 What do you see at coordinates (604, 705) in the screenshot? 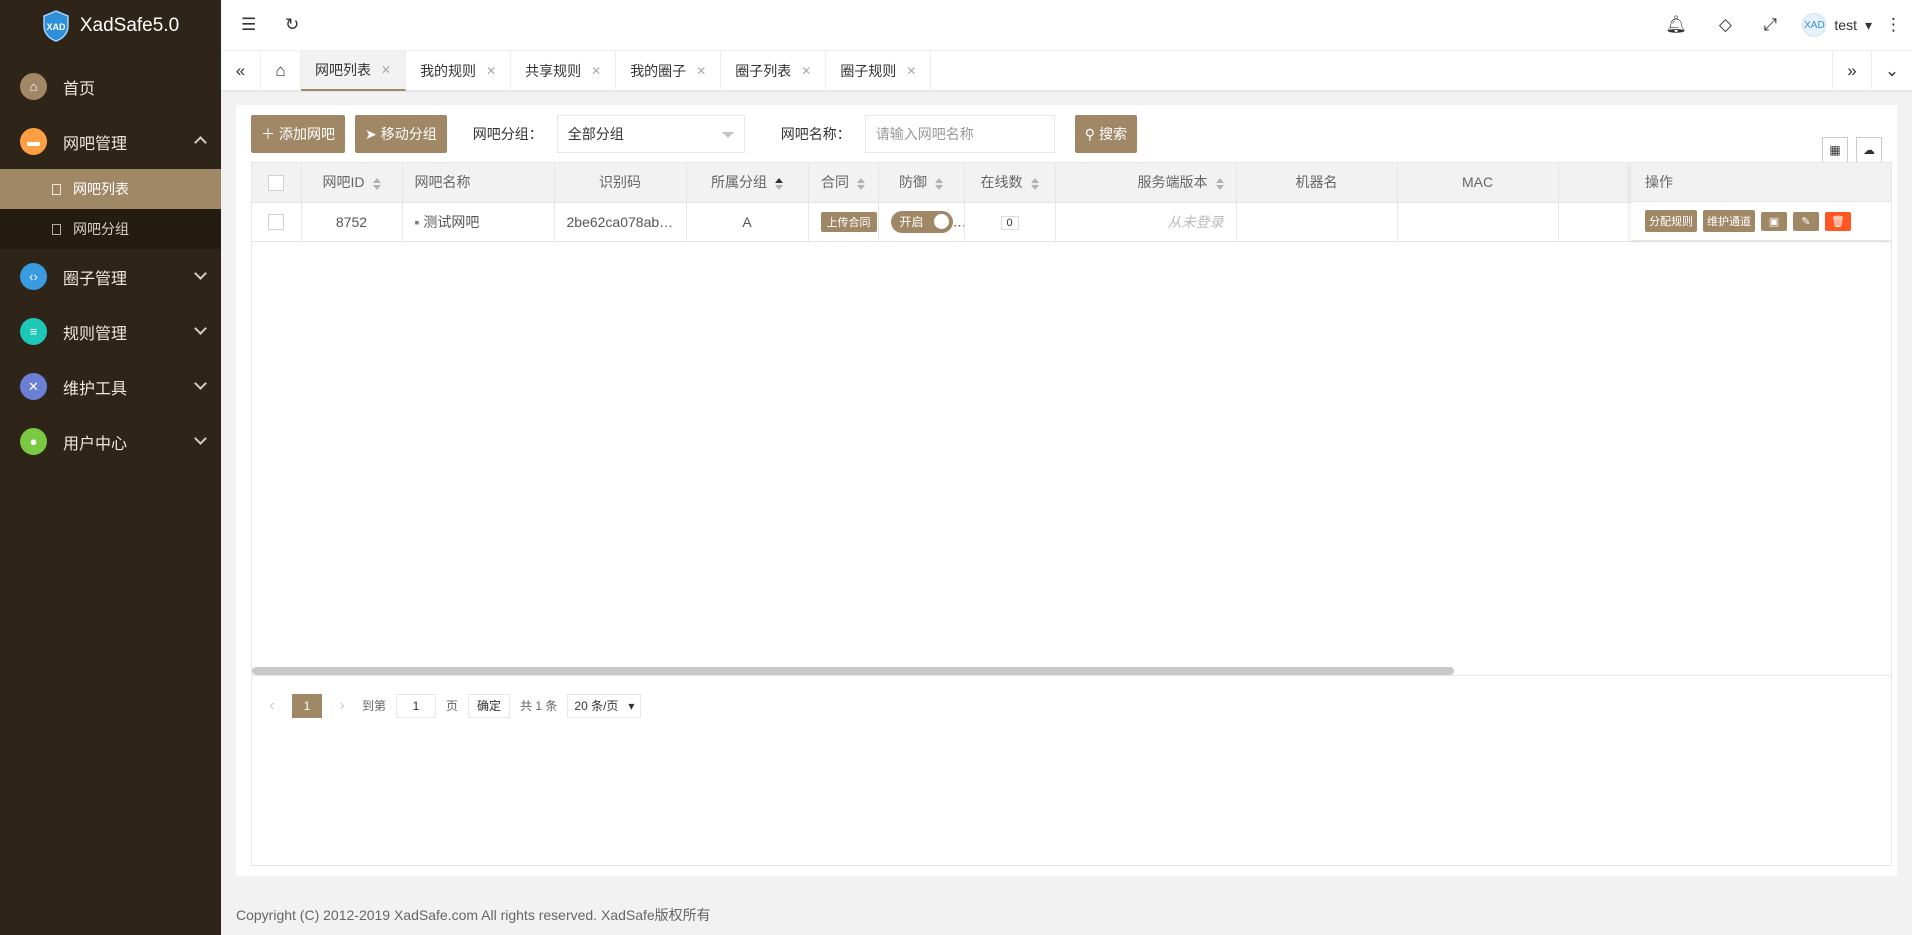
I see `page-size-select: 20 条/页 ▾` at bounding box center [604, 705].